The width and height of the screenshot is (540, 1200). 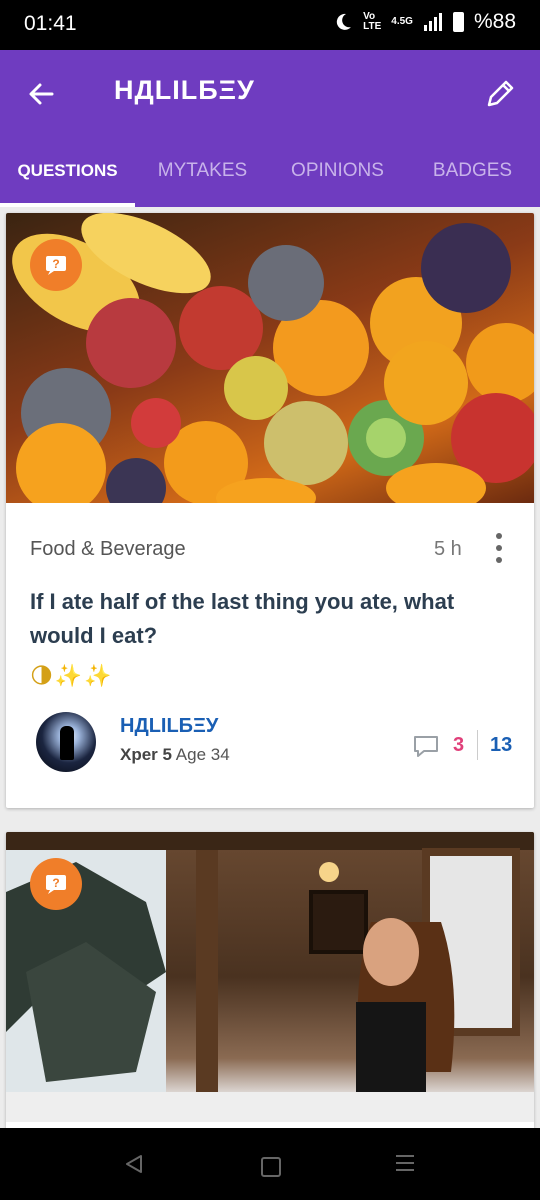 I want to click on tab-bar: QUESTIONS MYTAKES OPINIONS BADGES, so click(x=270, y=177).